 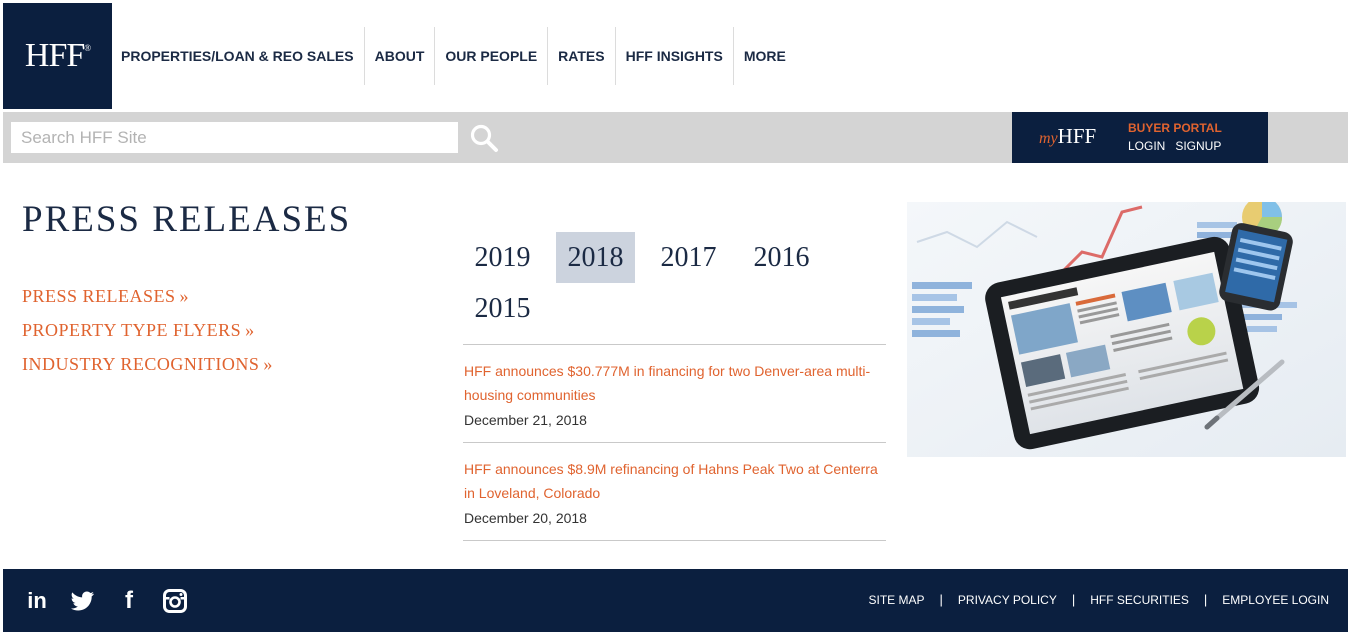 I want to click on year-tab-2015: 2015, so click(x=502, y=308).